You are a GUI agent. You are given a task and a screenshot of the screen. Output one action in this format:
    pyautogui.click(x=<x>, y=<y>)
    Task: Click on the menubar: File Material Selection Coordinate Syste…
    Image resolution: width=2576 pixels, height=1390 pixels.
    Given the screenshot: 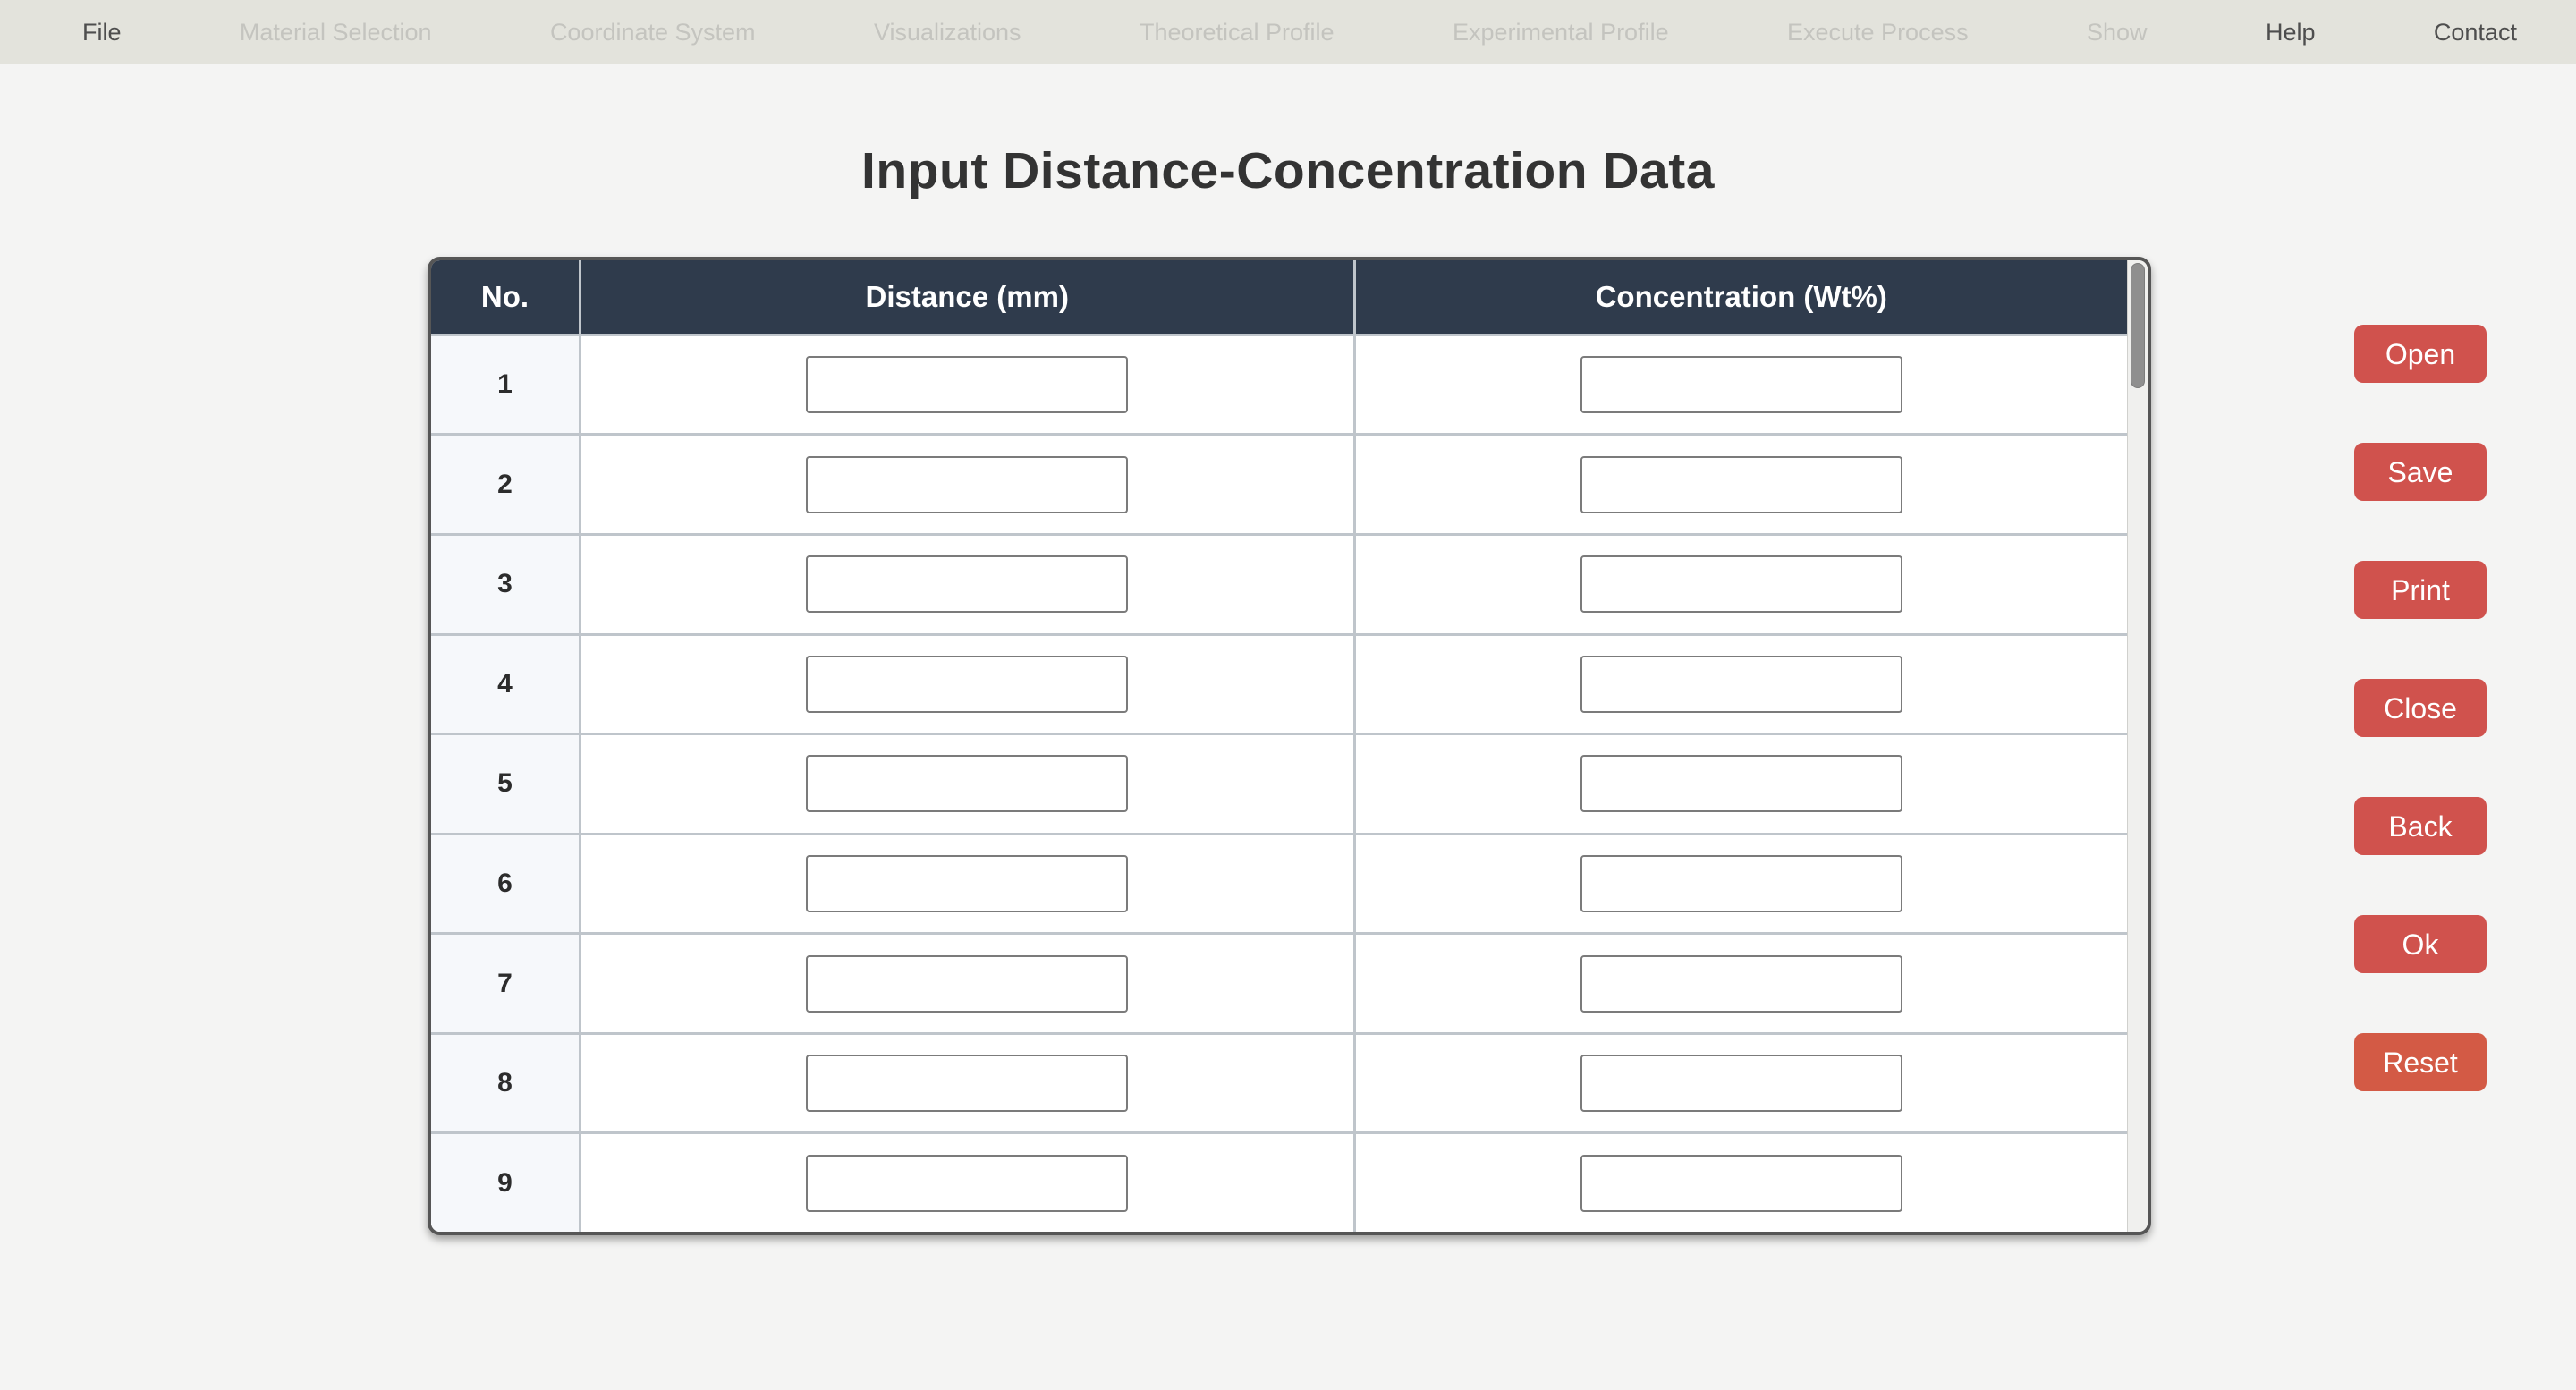 What is the action you would take?
    pyautogui.click(x=1288, y=32)
    